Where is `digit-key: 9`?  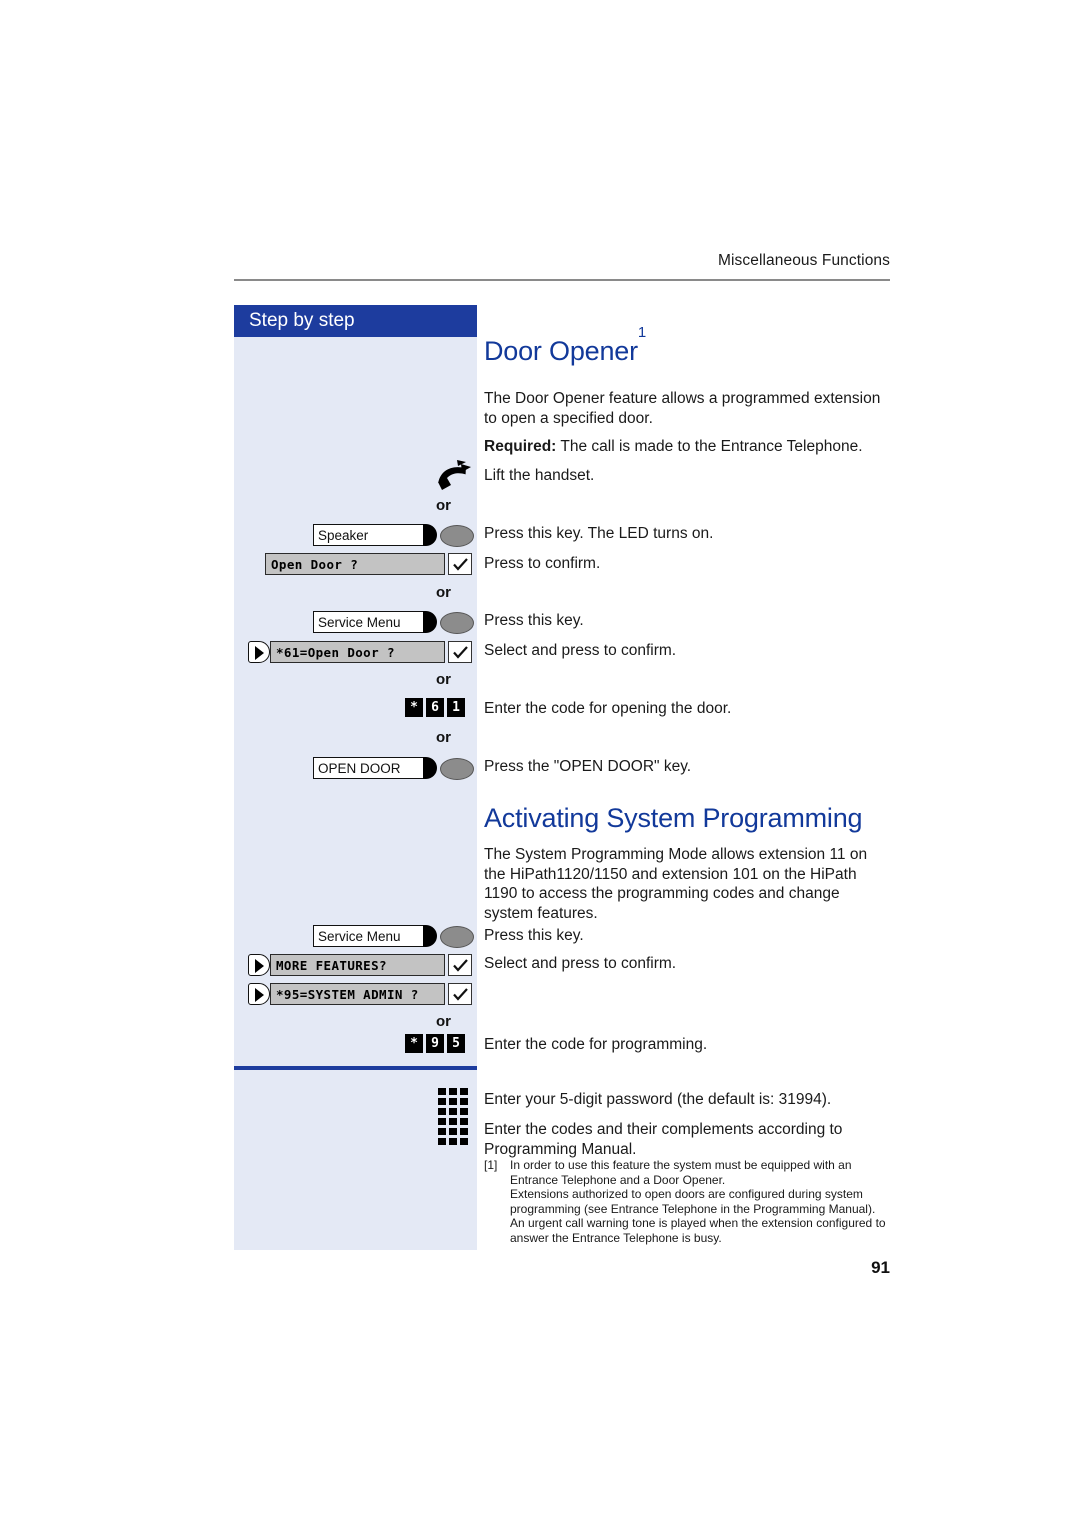 digit-key: 9 is located at coordinates (435, 1043).